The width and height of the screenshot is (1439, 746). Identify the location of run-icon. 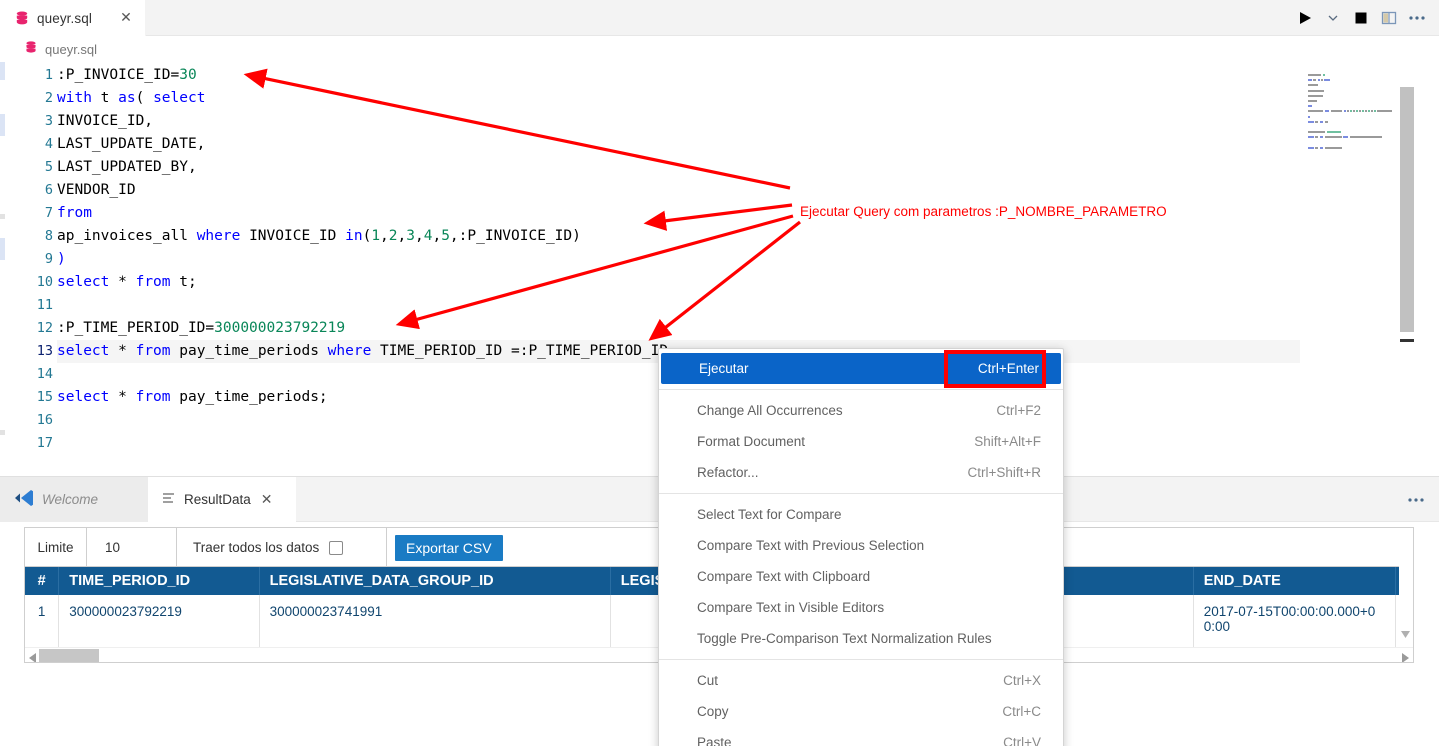
(1305, 18).